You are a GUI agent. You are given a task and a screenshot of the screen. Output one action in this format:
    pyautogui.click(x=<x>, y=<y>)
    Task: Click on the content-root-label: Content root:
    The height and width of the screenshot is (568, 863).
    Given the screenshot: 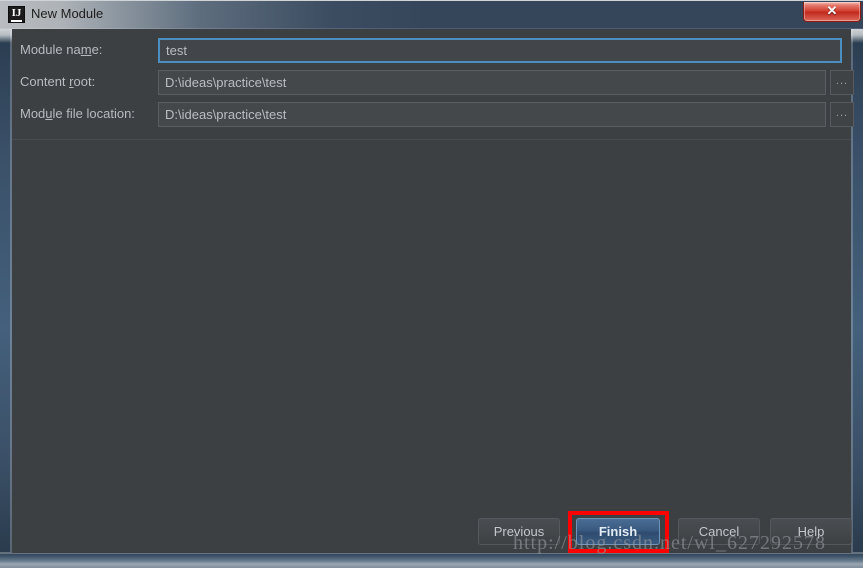 What is the action you would take?
    pyautogui.click(x=58, y=81)
    